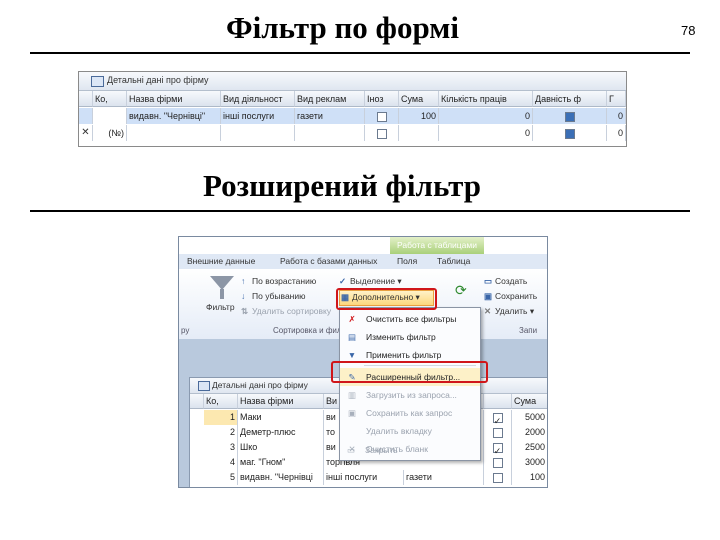 The width and height of the screenshot is (720, 540). I want to click on remove-sort-button: ⇅ Удалить сортировку, so click(286, 311).